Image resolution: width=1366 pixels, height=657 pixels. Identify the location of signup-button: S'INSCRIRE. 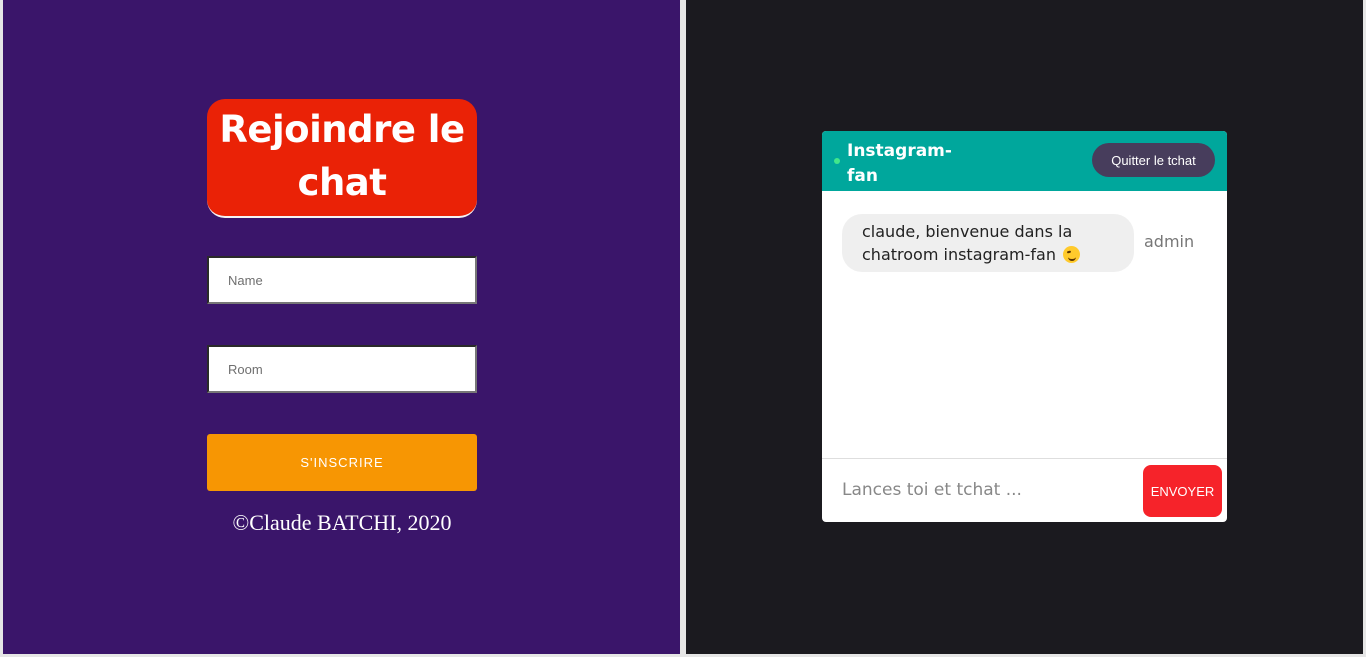
(342, 462).